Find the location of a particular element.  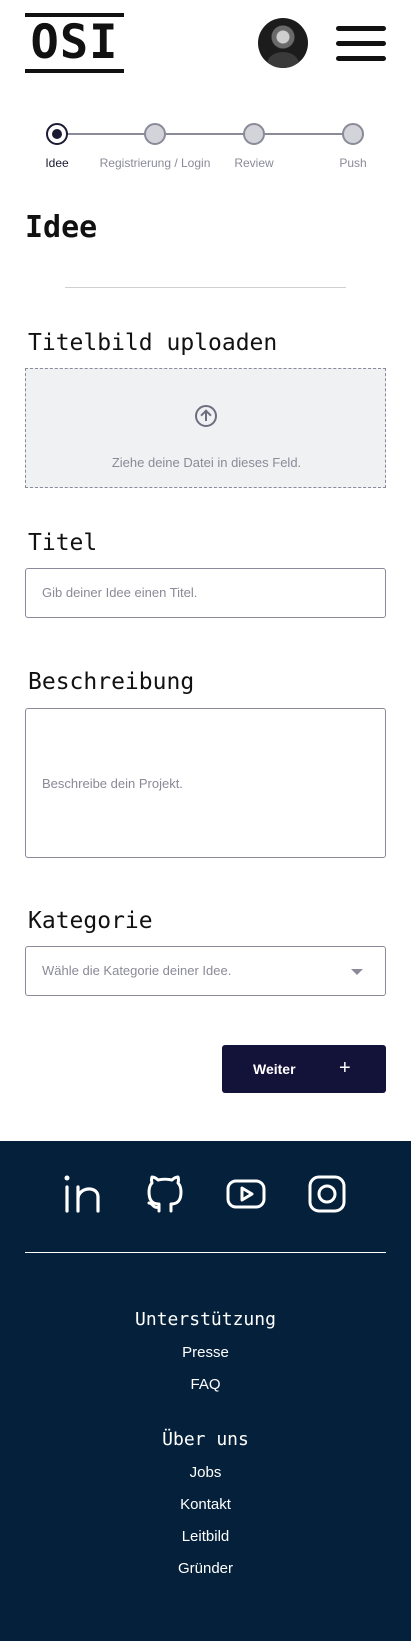

step-label: Review is located at coordinates (254, 163).